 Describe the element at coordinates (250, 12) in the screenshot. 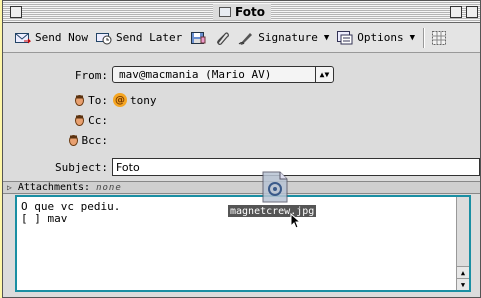

I see `window-title-text: Foto` at that location.